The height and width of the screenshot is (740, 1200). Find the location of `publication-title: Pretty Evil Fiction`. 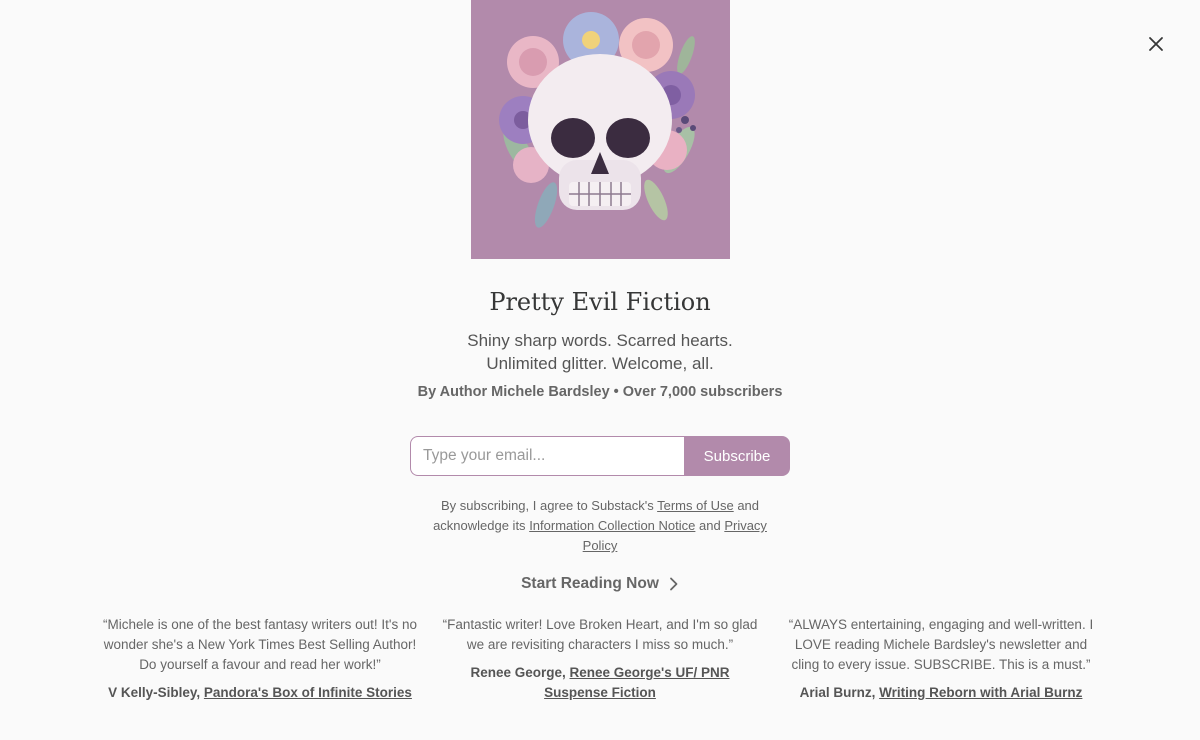

publication-title: Pretty Evil Fiction is located at coordinates (600, 302).